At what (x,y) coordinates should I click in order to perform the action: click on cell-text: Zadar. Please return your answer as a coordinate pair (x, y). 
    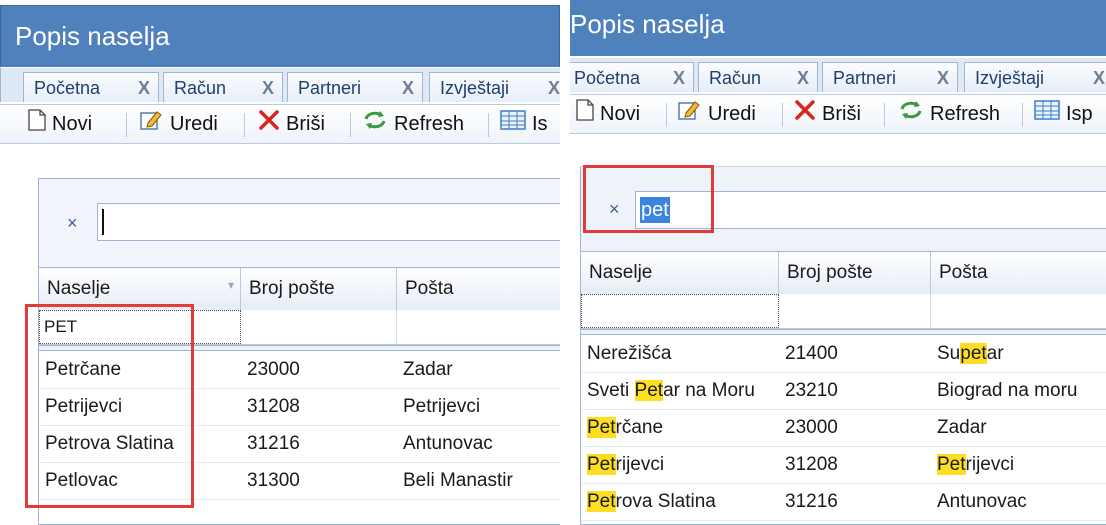
    Looking at the image, I should click on (962, 427).